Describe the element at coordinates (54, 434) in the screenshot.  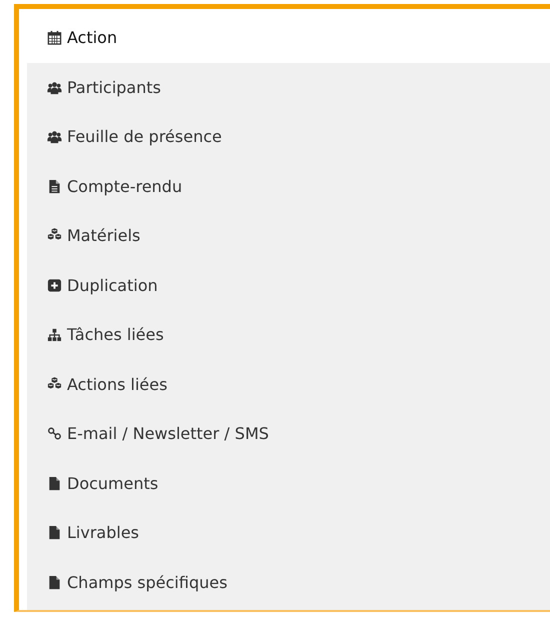
I see `link-icon` at that location.